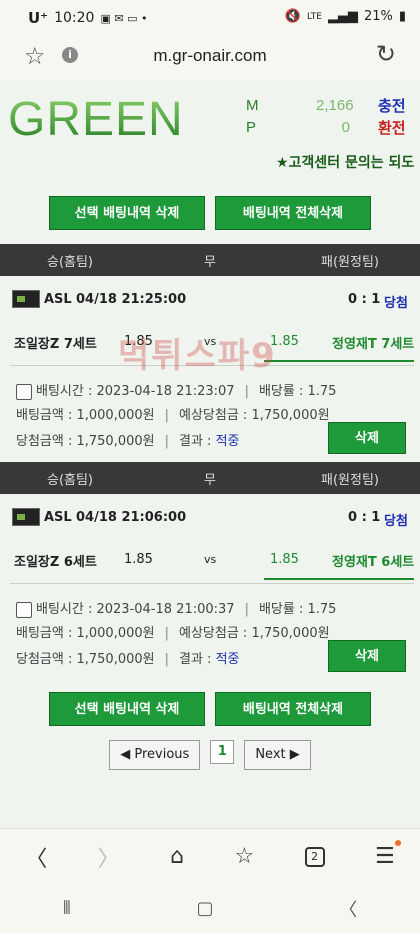 The image size is (420, 933). What do you see at coordinates (210, 213) in the screenshot?
I see `top-action-row: 선택 배팅내역 삭제 배팅내역 전체삭제` at bounding box center [210, 213].